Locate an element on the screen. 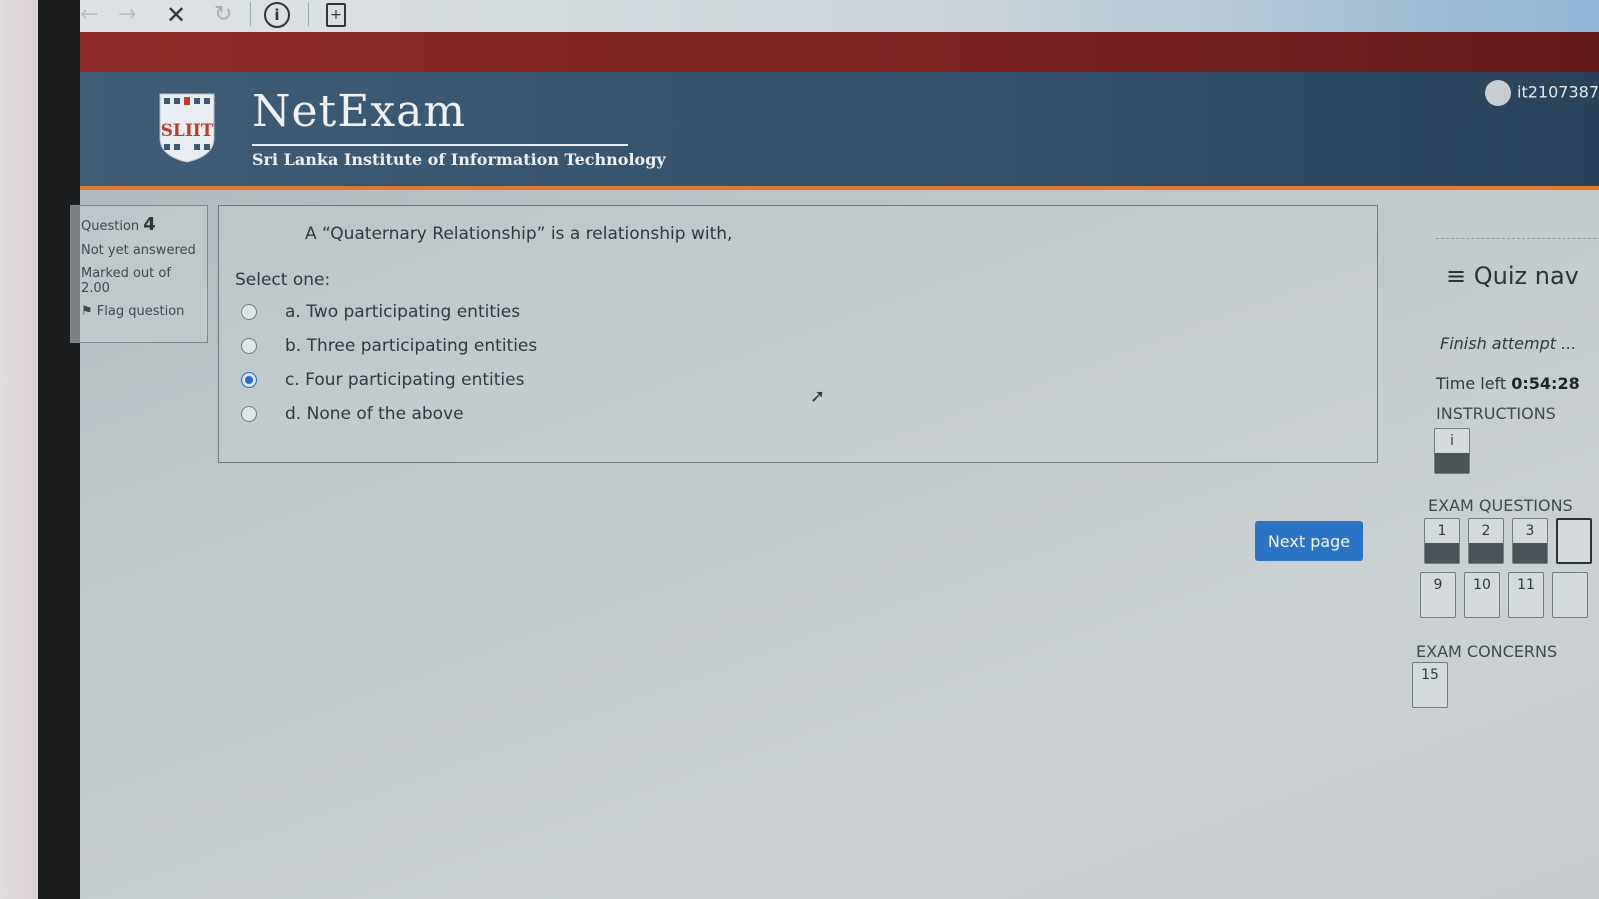  question-number: Question 4 is located at coordinates (118, 224).